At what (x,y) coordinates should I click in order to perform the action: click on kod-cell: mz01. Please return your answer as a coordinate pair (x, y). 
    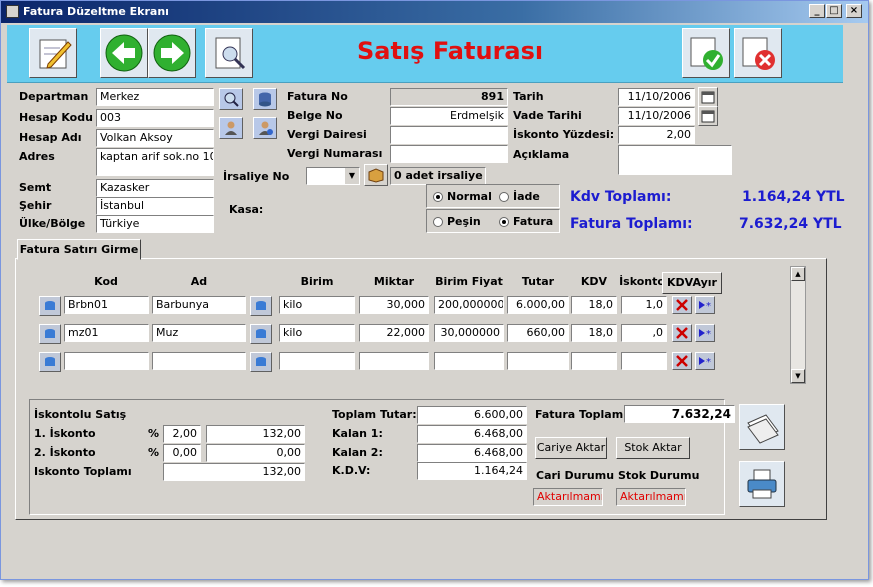
    Looking at the image, I should click on (106, 333).